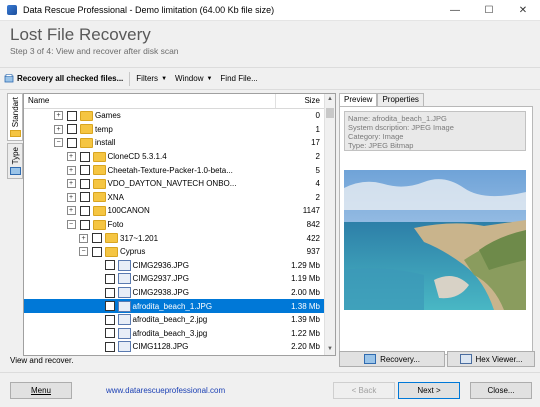 The width and height of the screenshot is (540, 407). What do you see at coordinates (435, 240) in the screenshot?
I see `image-preview` at bounding box center [435, 240].